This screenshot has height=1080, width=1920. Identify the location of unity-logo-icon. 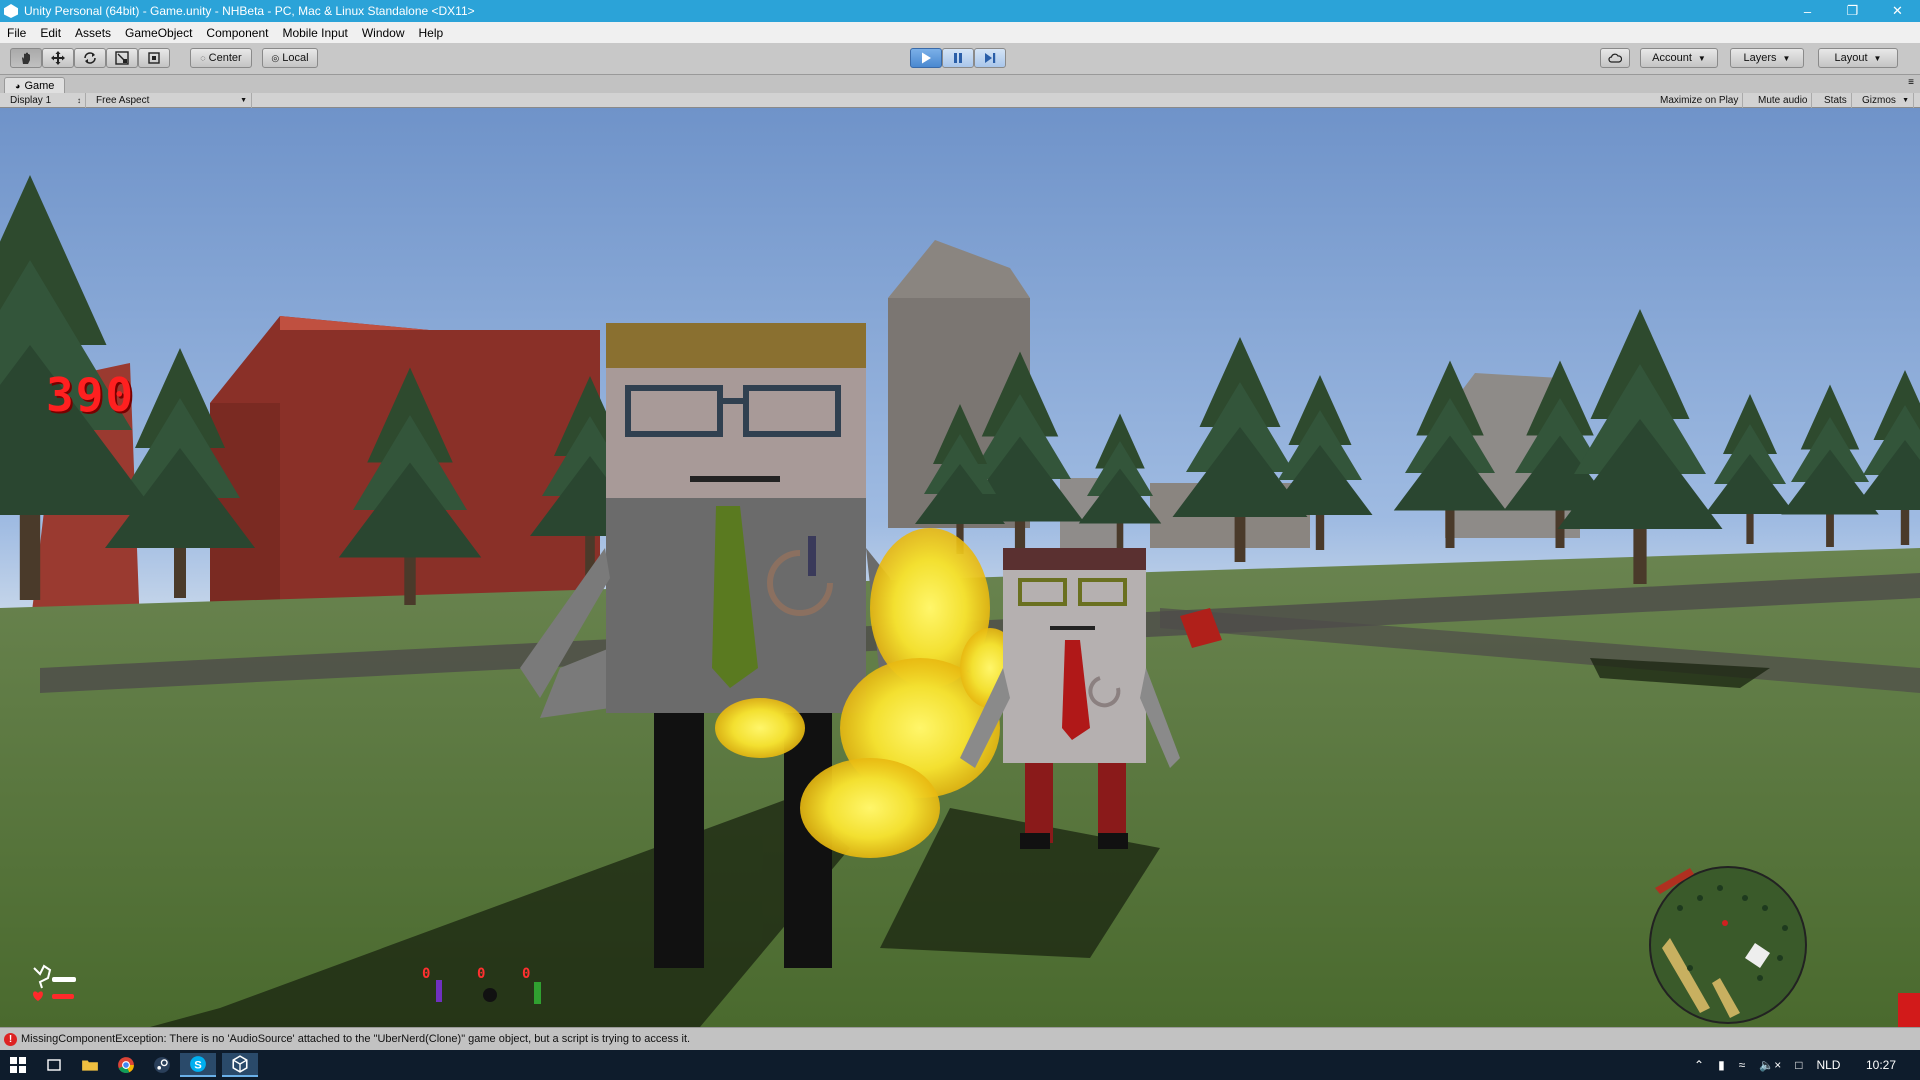
(11, 11).